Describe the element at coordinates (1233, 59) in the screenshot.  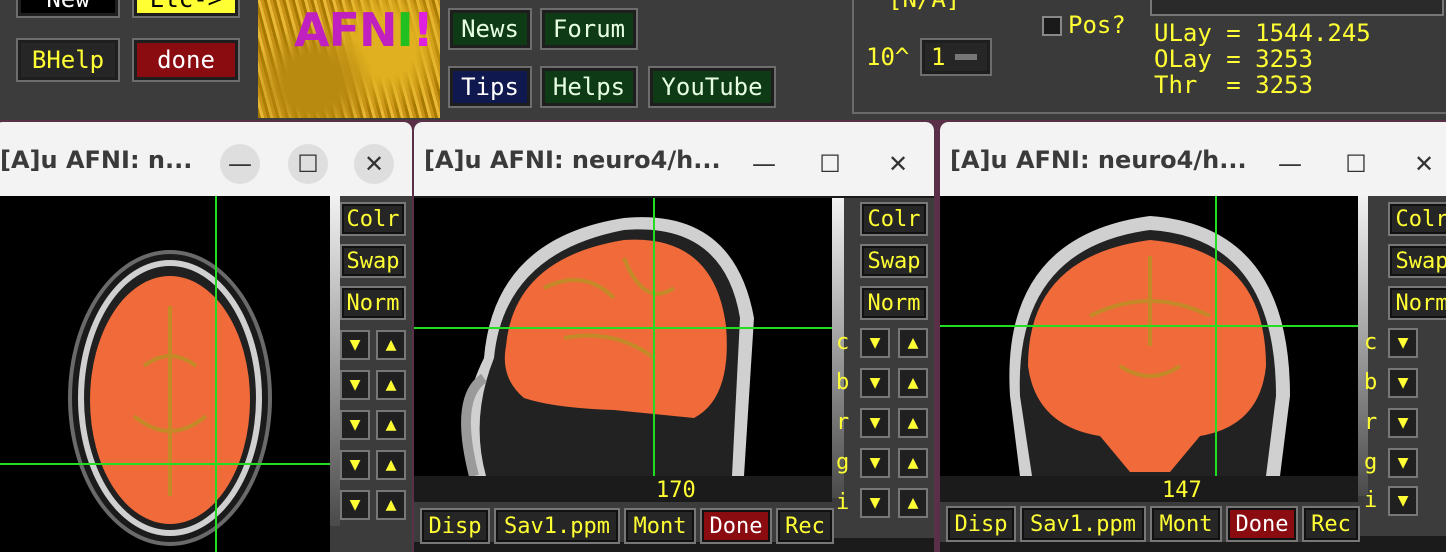
I see `olay-value: OLay = 3253` at that location.